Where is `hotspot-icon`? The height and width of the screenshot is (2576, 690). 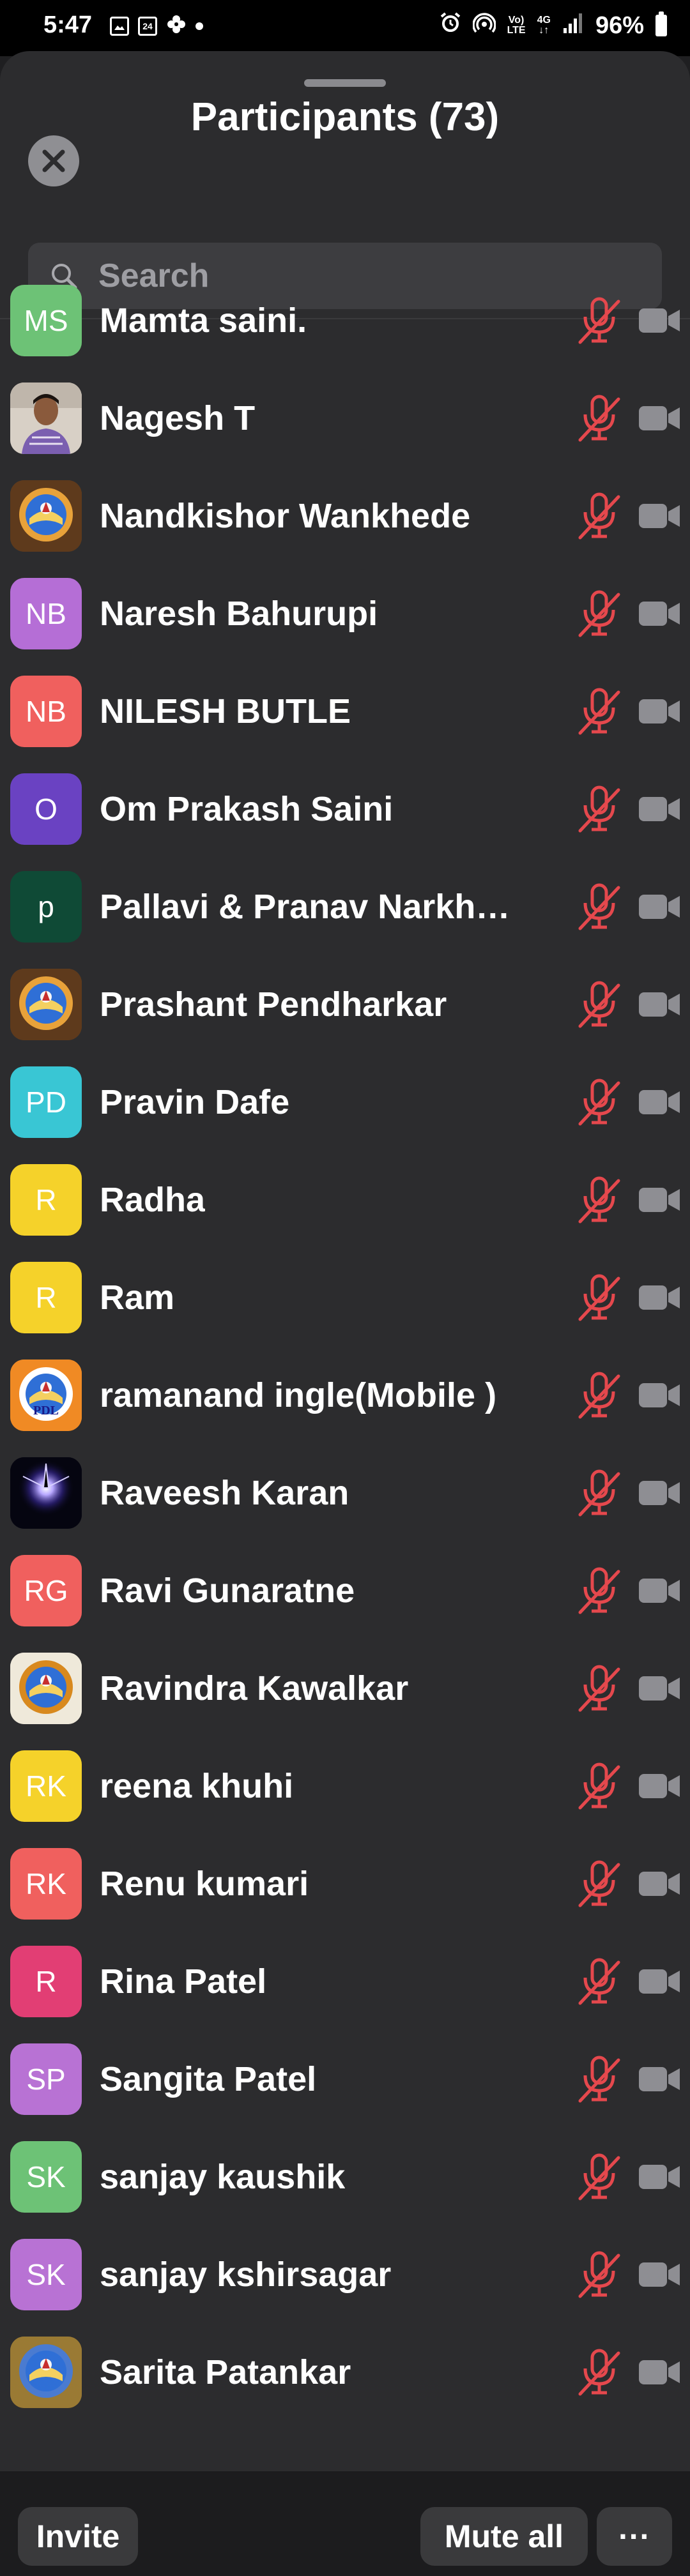 hotspot-icon is located at coordinates (483, 26).